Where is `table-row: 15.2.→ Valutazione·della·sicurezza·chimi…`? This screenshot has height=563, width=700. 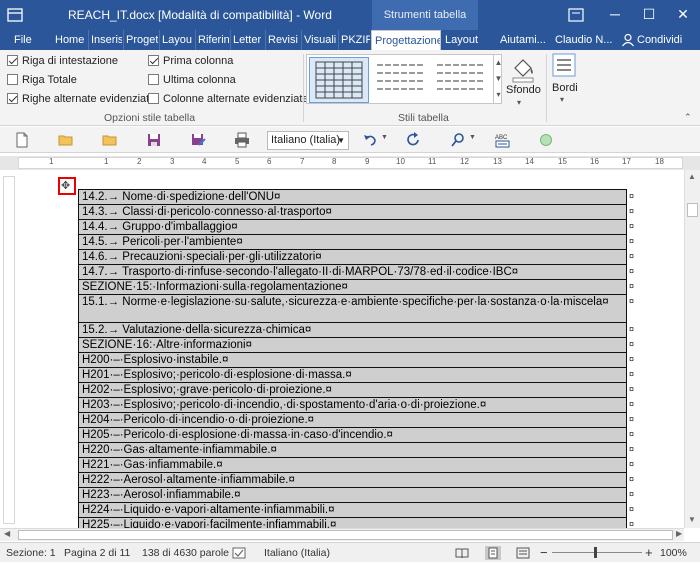 table-row: 15.2.→ Valutazione·della·sicurezza·chimi… is located at coordinates (352, 330).